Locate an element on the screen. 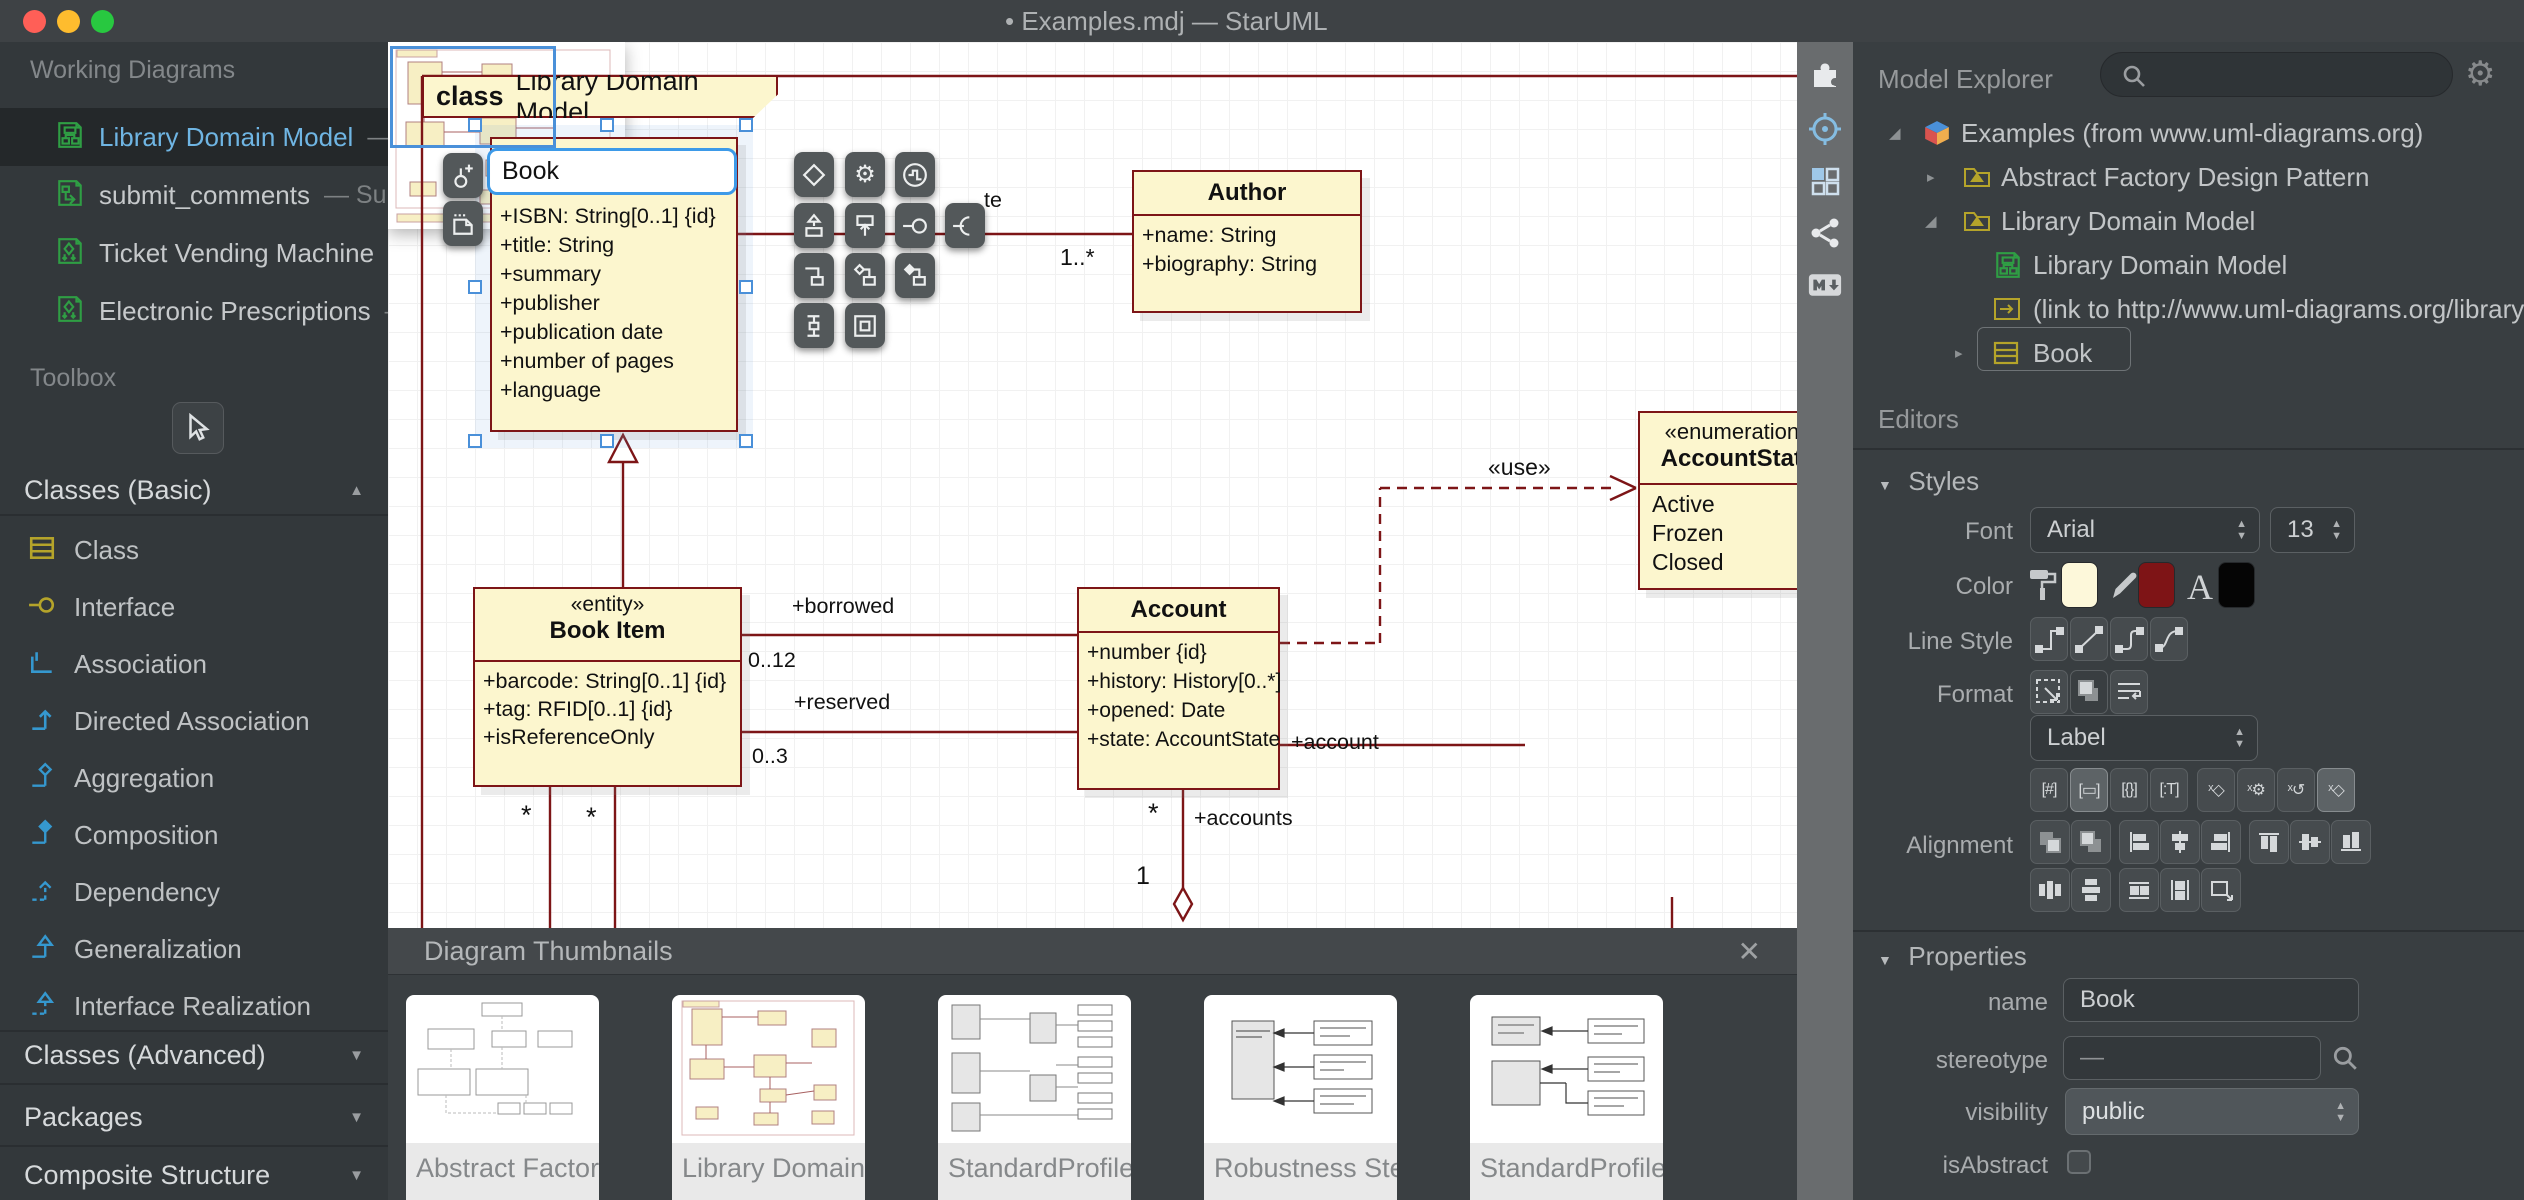 The width and height of the screenshot is (2524, 1200). working-diagram-library-domain-model: Library Domain Model — Lib is located at coordinates (194, 137).